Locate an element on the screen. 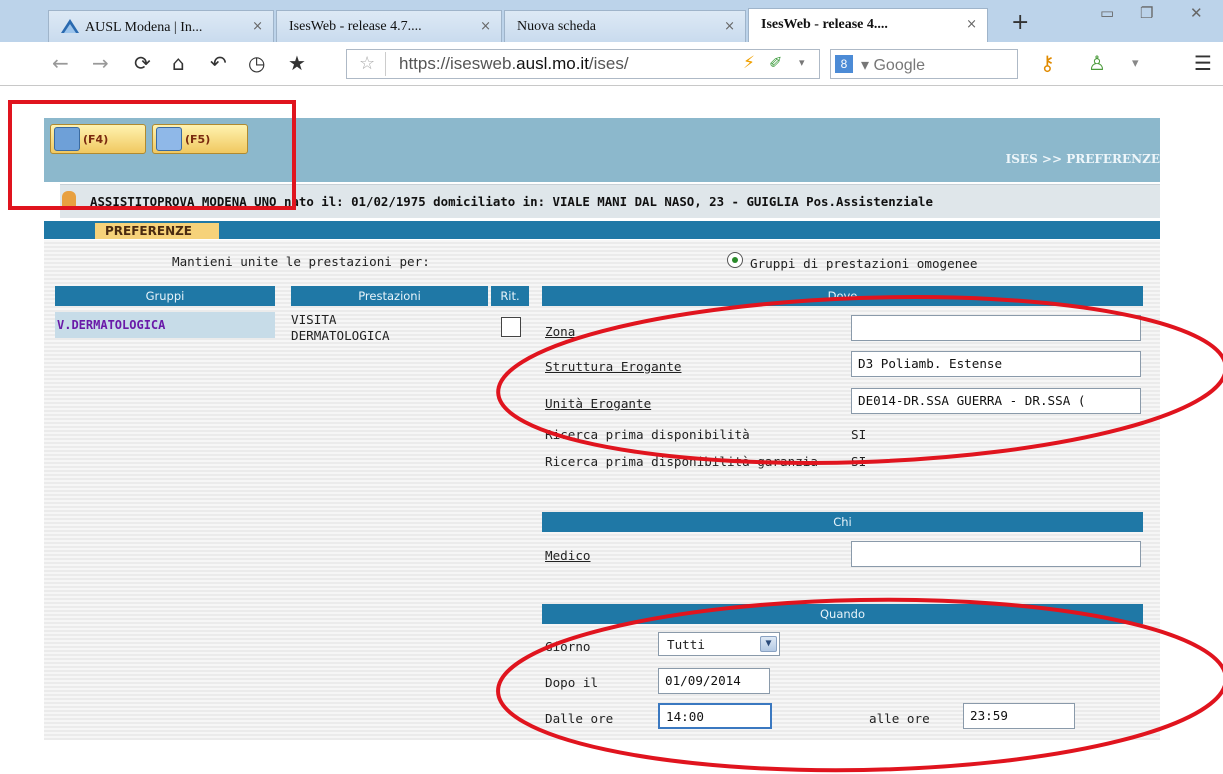 The height and width of the screenshot is (774, 1223). lightning-icon: ⚡ is located at coordinates (749, 63).